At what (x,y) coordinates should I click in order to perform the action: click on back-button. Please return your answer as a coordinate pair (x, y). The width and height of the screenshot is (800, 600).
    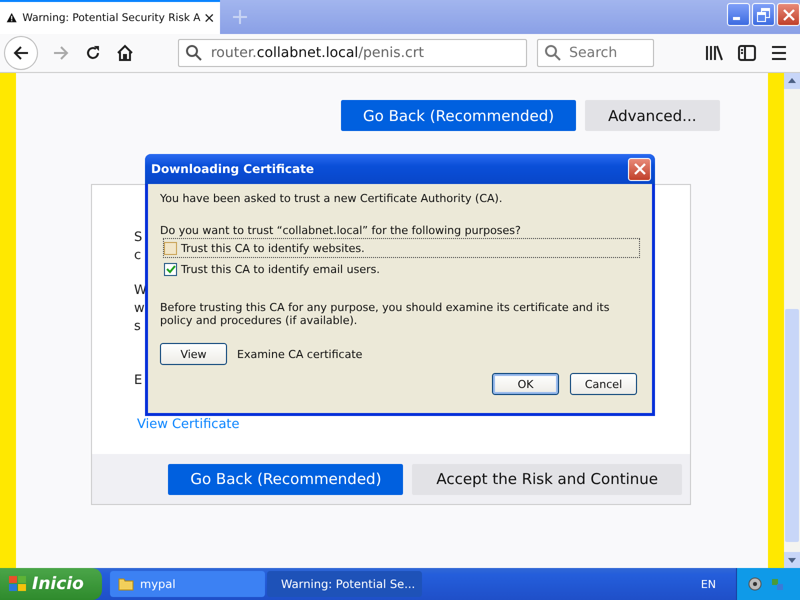
    Looking at the image, I should click on (21, 53).